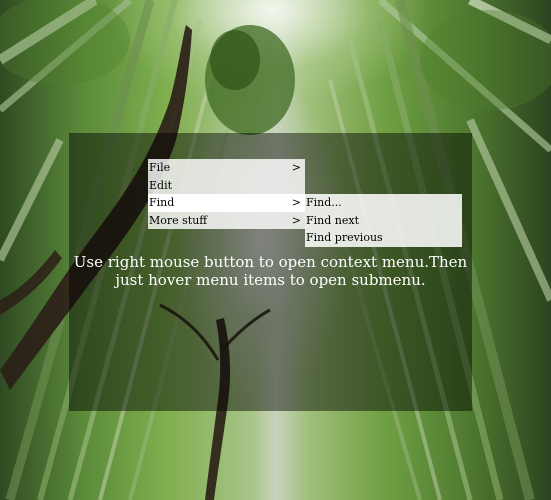  What do you see at coordinates (178, 220) in the screenshot?
I see `menu-item-label: More stuff` at bounding box center [178, 220].